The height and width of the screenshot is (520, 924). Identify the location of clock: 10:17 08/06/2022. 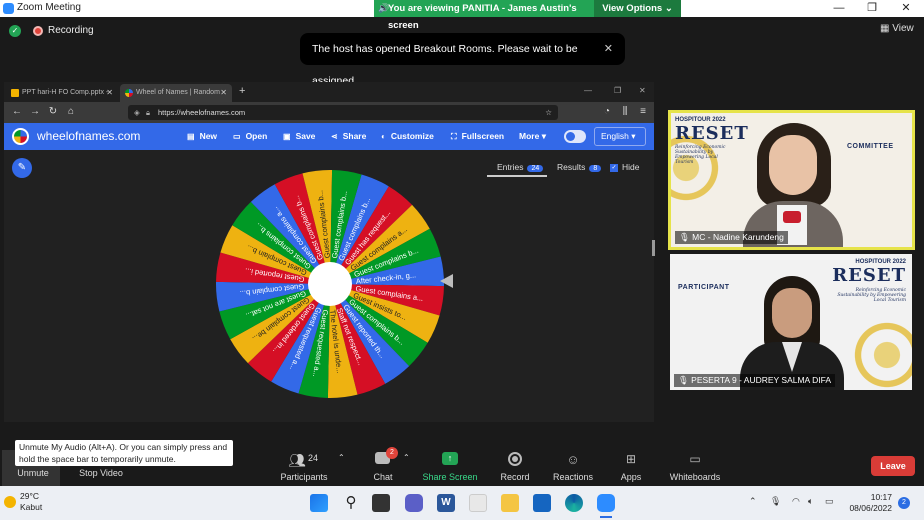
(869, 503).